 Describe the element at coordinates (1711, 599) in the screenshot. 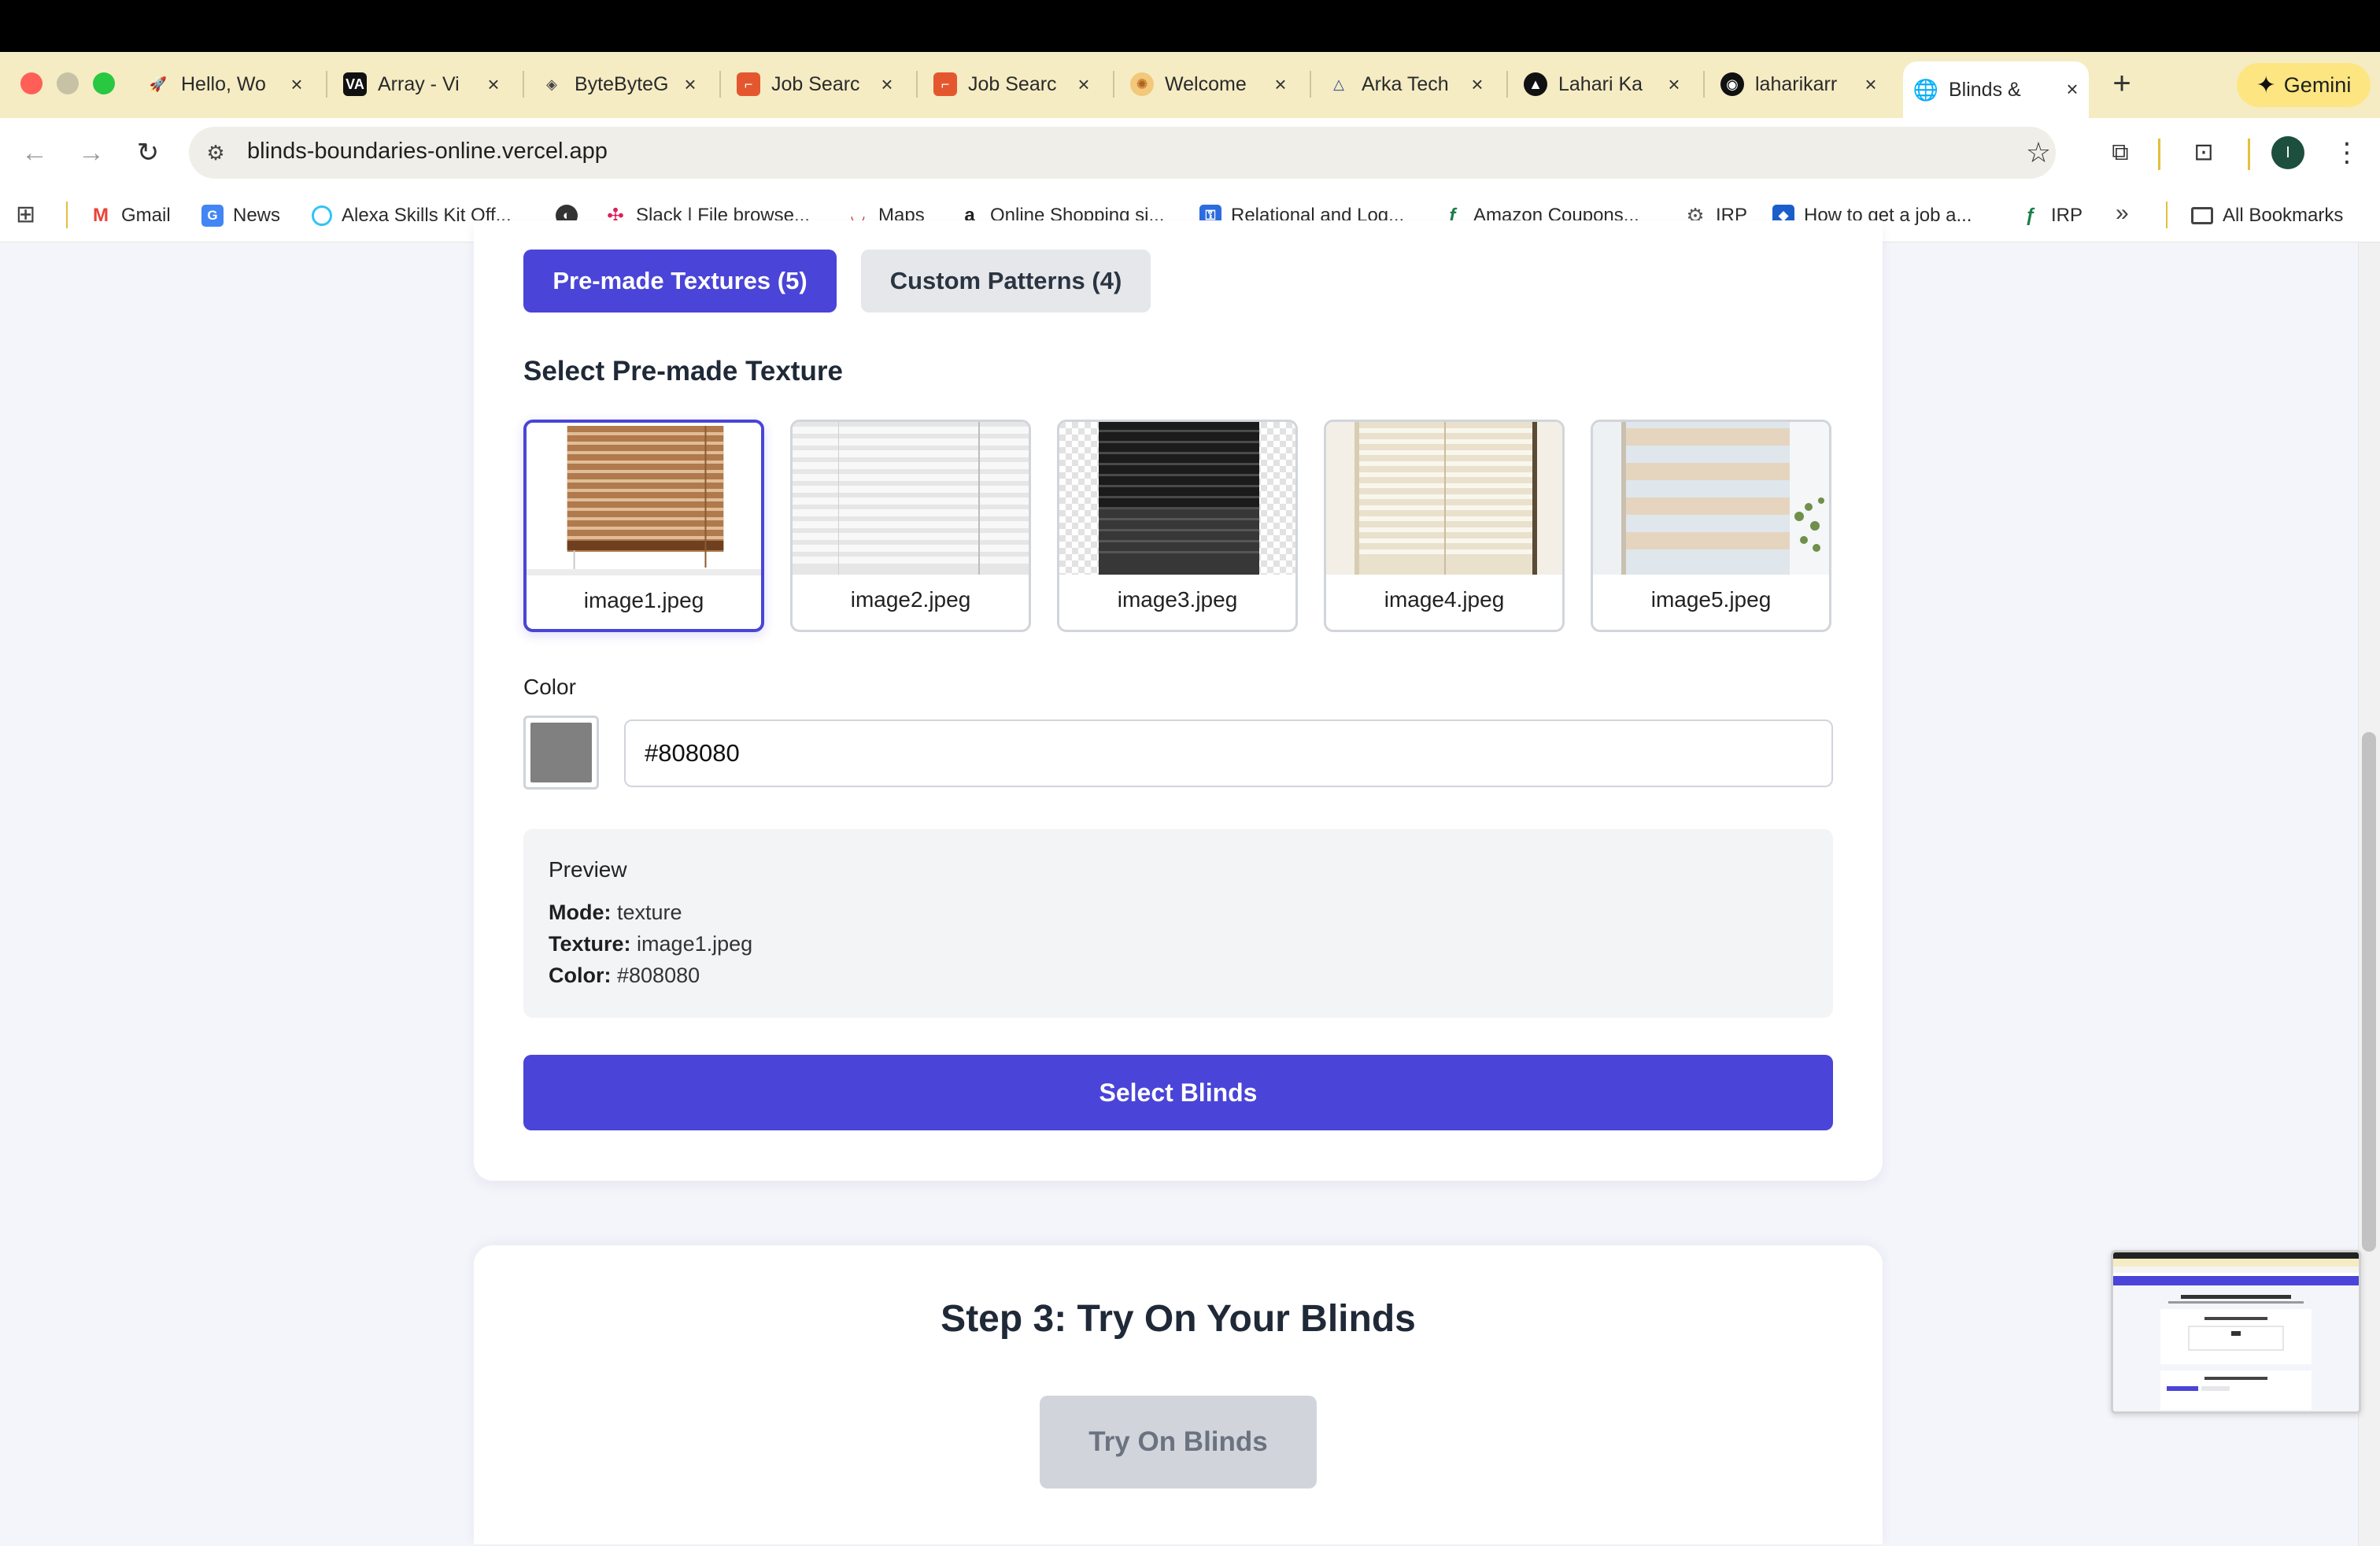

I see `texture-name: image5.jpeg` at that location.